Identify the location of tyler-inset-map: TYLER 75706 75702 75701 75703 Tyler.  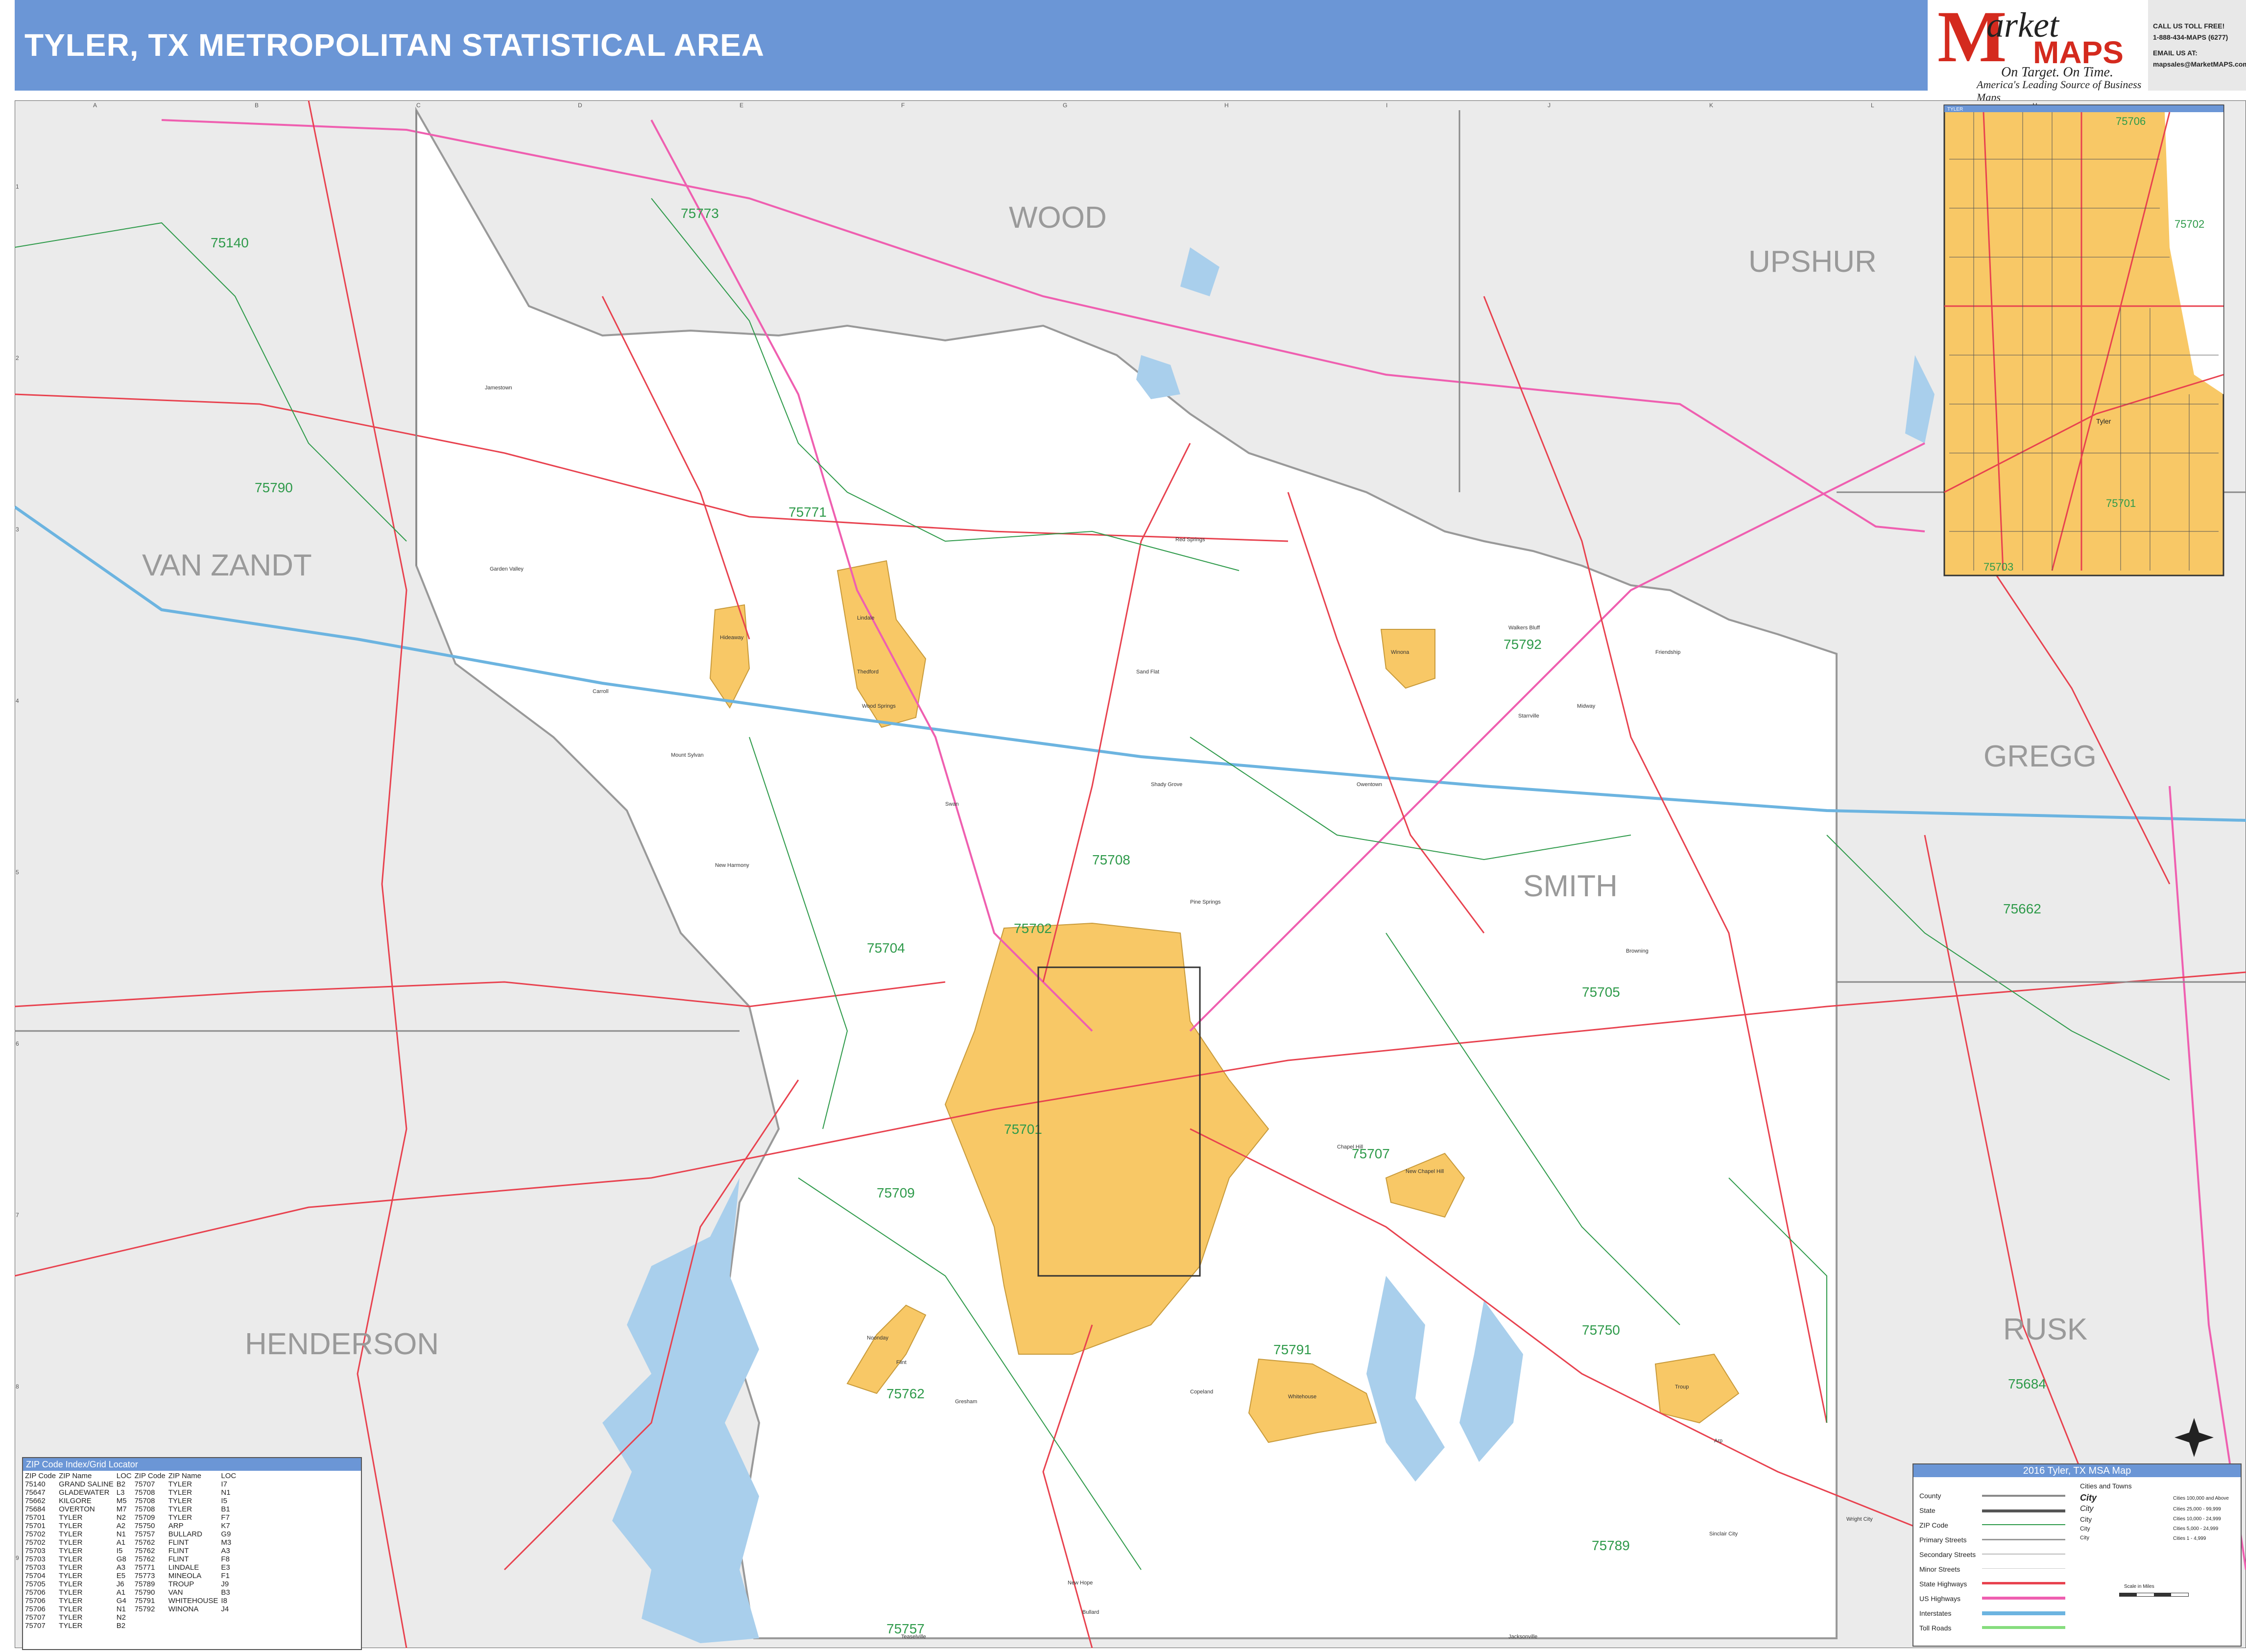
(2084, 340).